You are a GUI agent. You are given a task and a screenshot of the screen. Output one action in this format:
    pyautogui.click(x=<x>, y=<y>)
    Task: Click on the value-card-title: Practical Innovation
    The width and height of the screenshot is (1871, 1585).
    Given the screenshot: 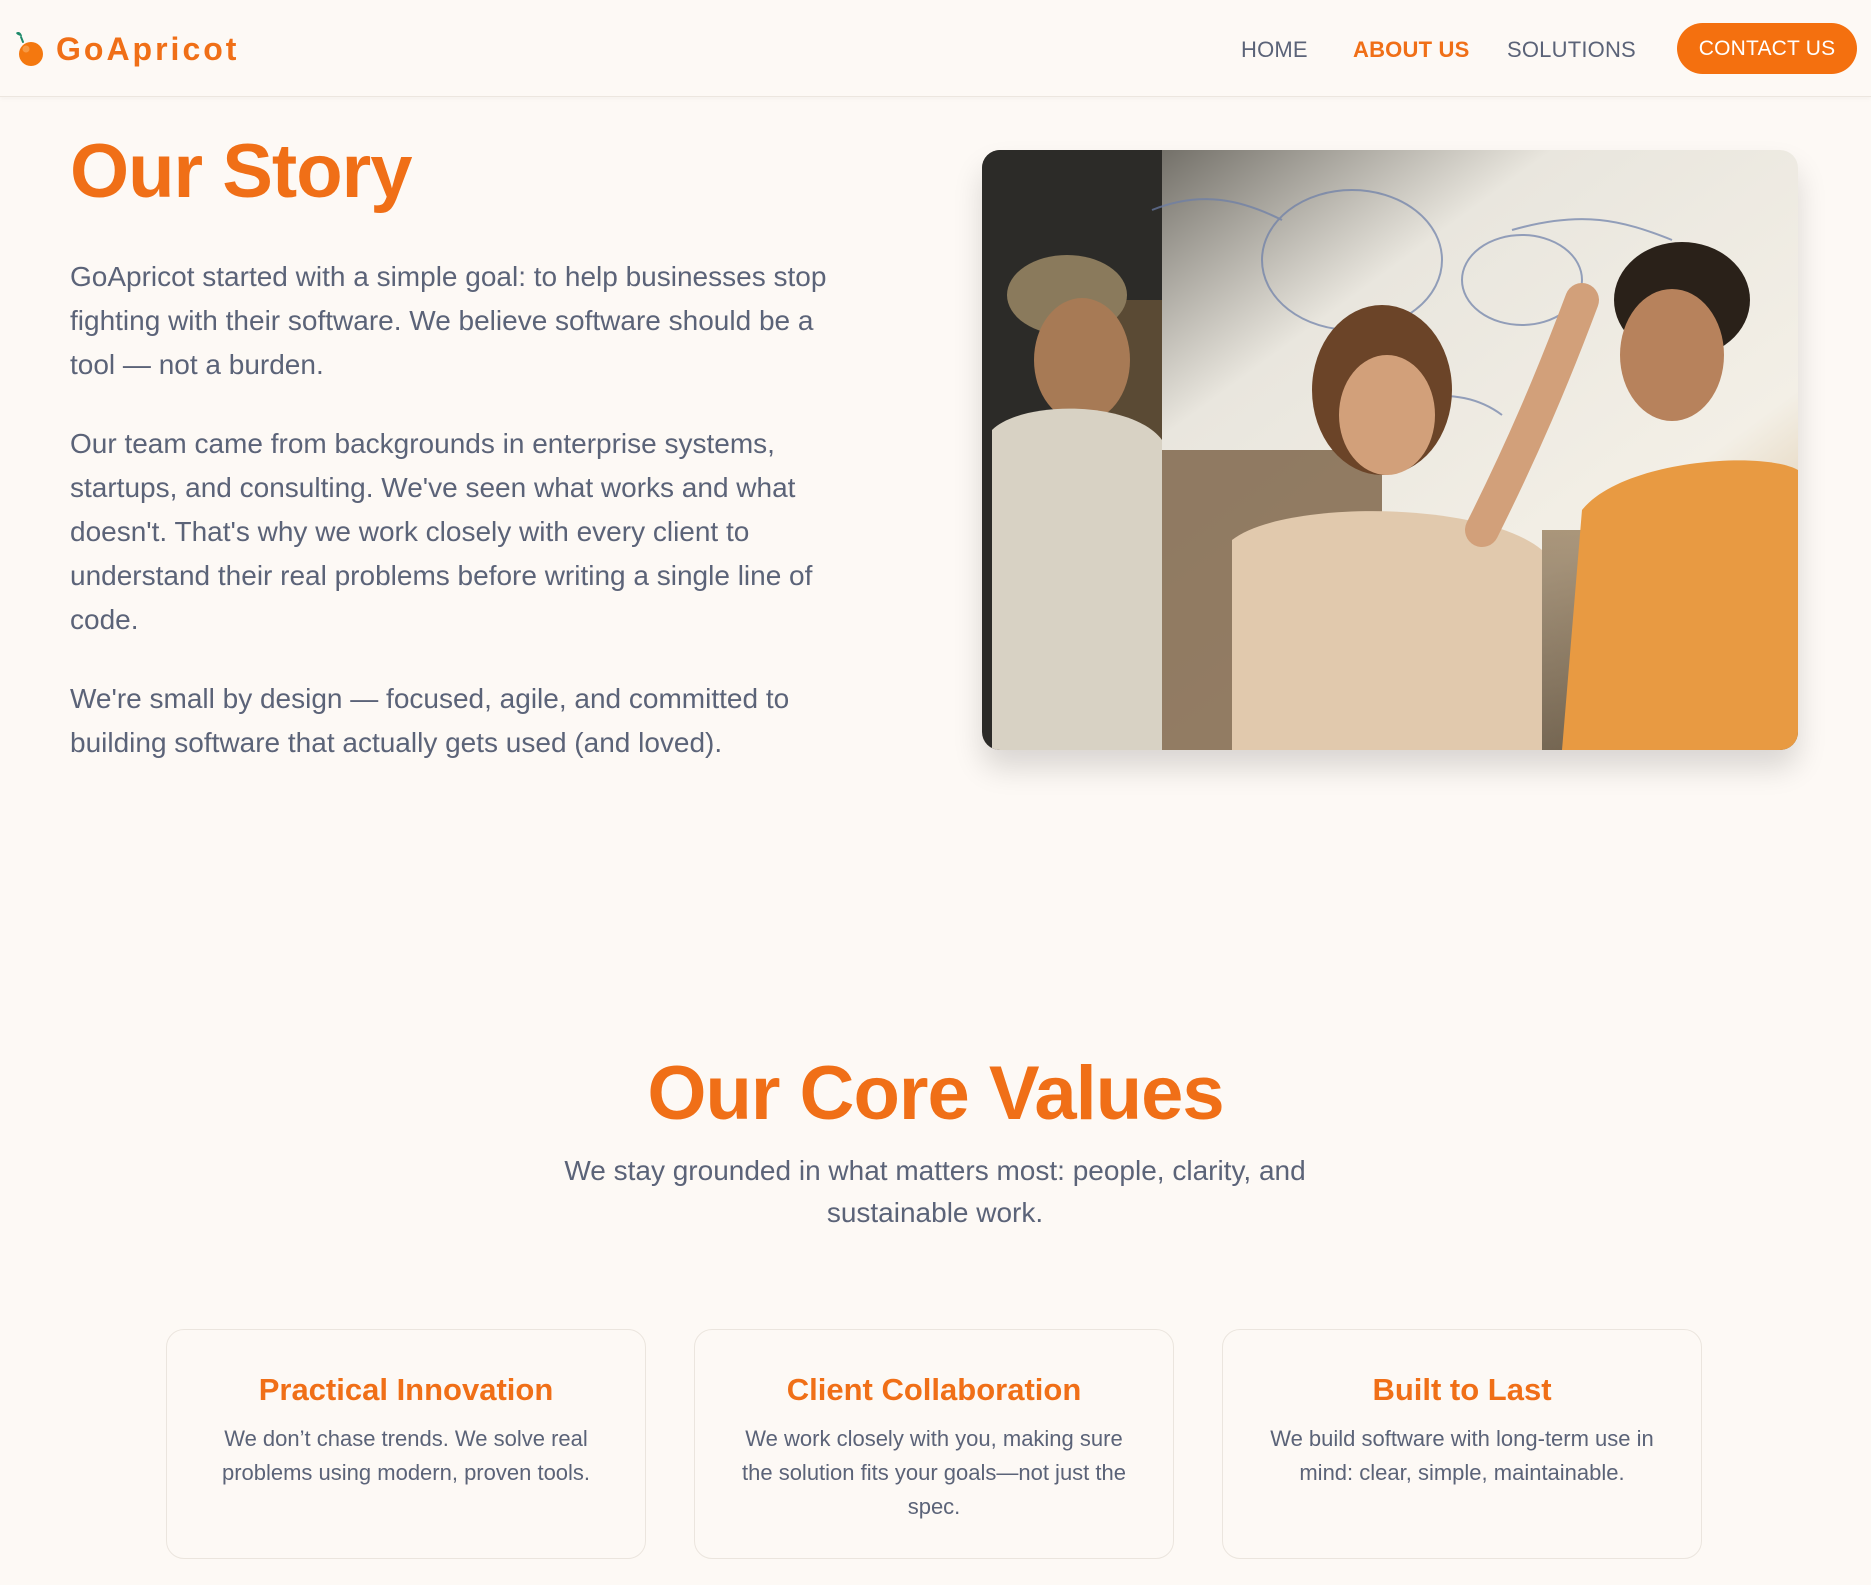 What is the action you would take?
    pyautogui.click(x=406, y=1389)
    